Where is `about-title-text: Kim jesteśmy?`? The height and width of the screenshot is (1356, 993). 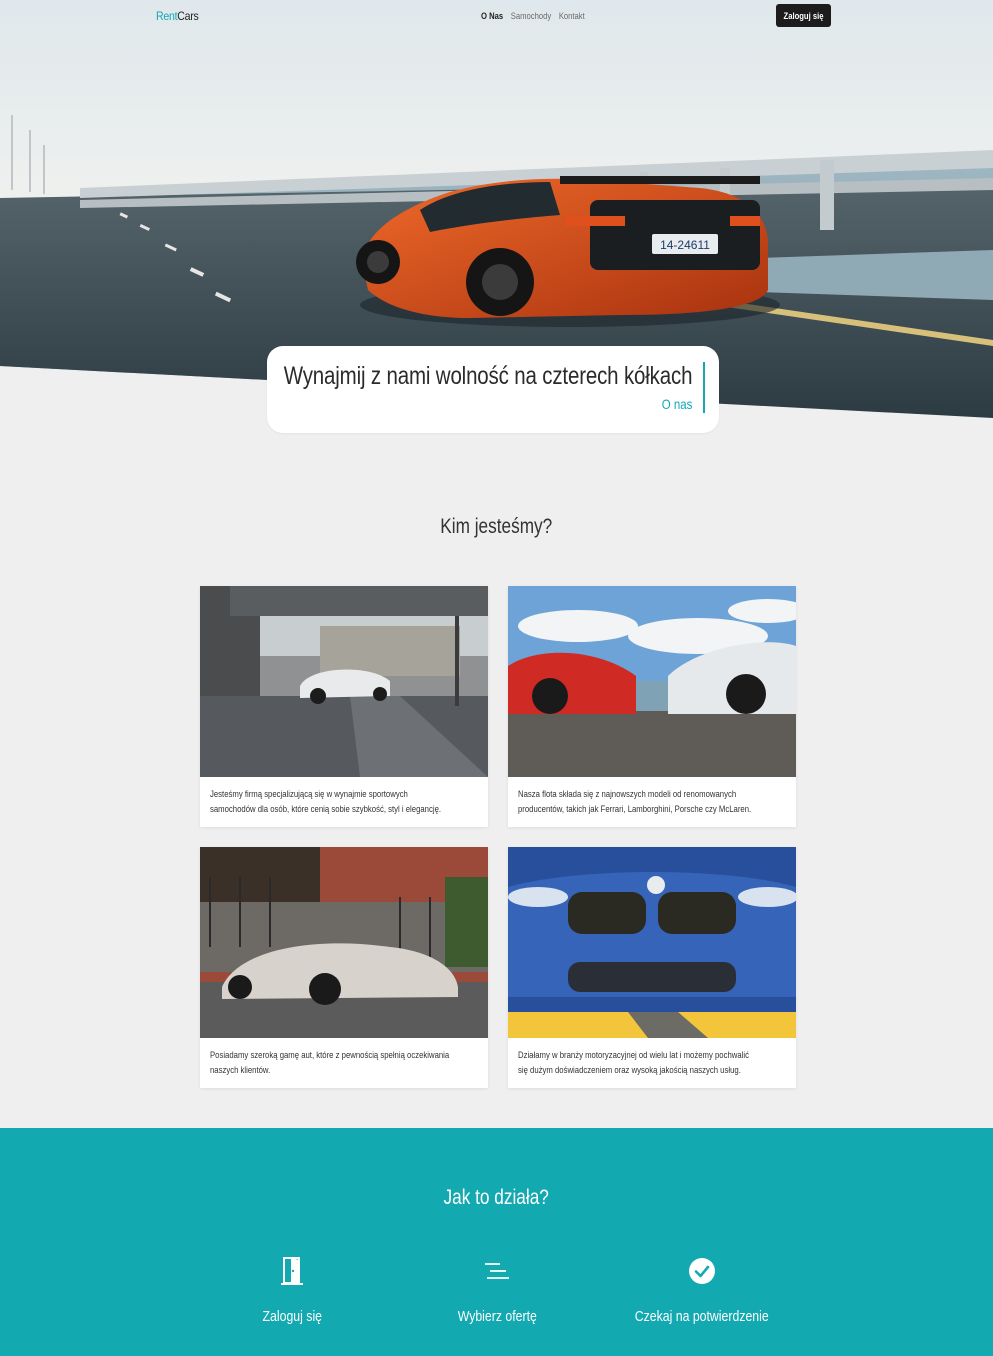 about-title-text: Kim jesteśmy? is located at coordinates (496, 526).